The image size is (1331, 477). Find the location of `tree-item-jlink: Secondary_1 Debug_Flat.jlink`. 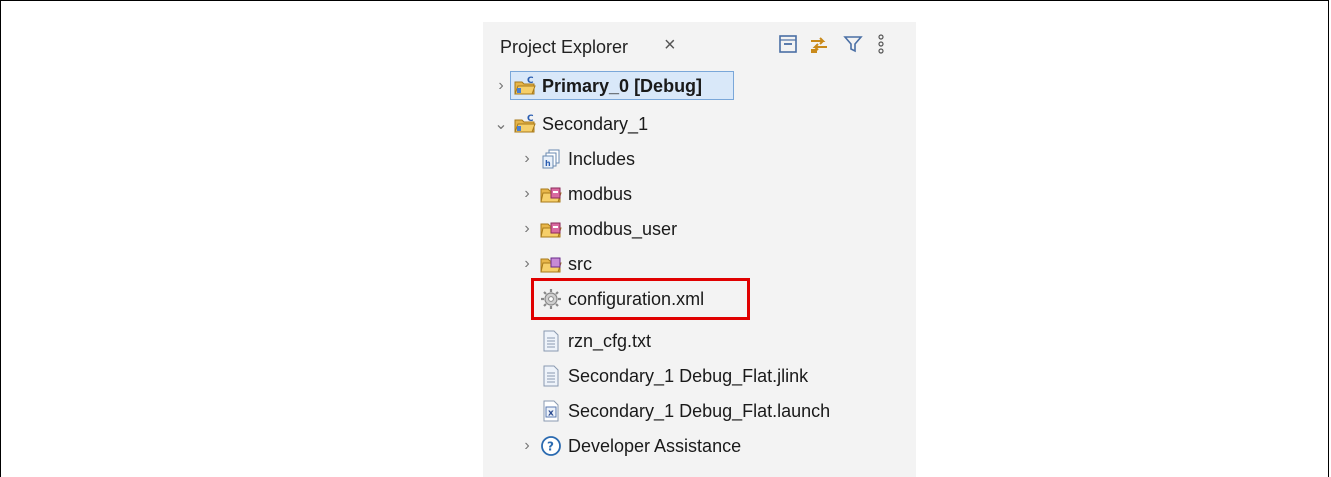

tree-item-jlink: Secondary_1 Debug_Flat.jlink is located at coordinates (674, 376).